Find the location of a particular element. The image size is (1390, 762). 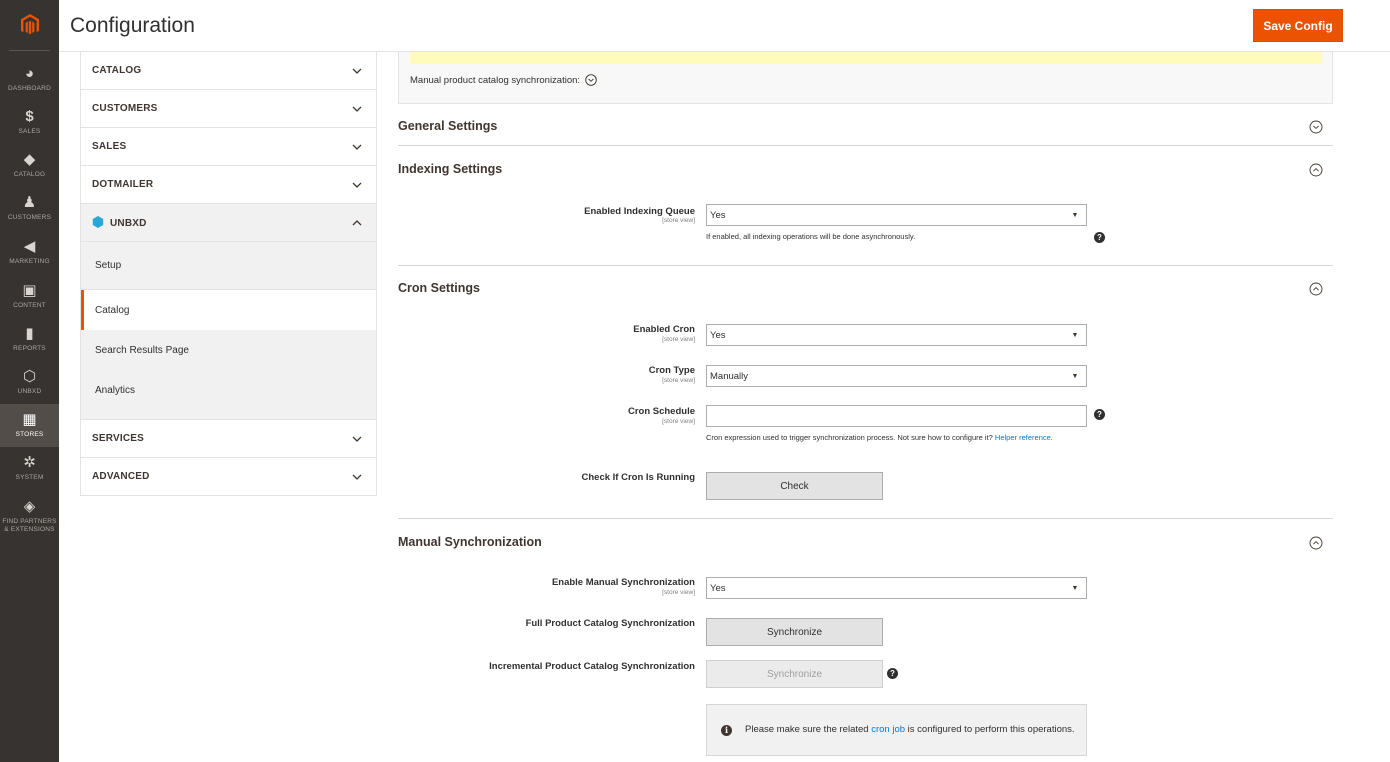

page-title: Configuration is located at coordinates (132, 25).